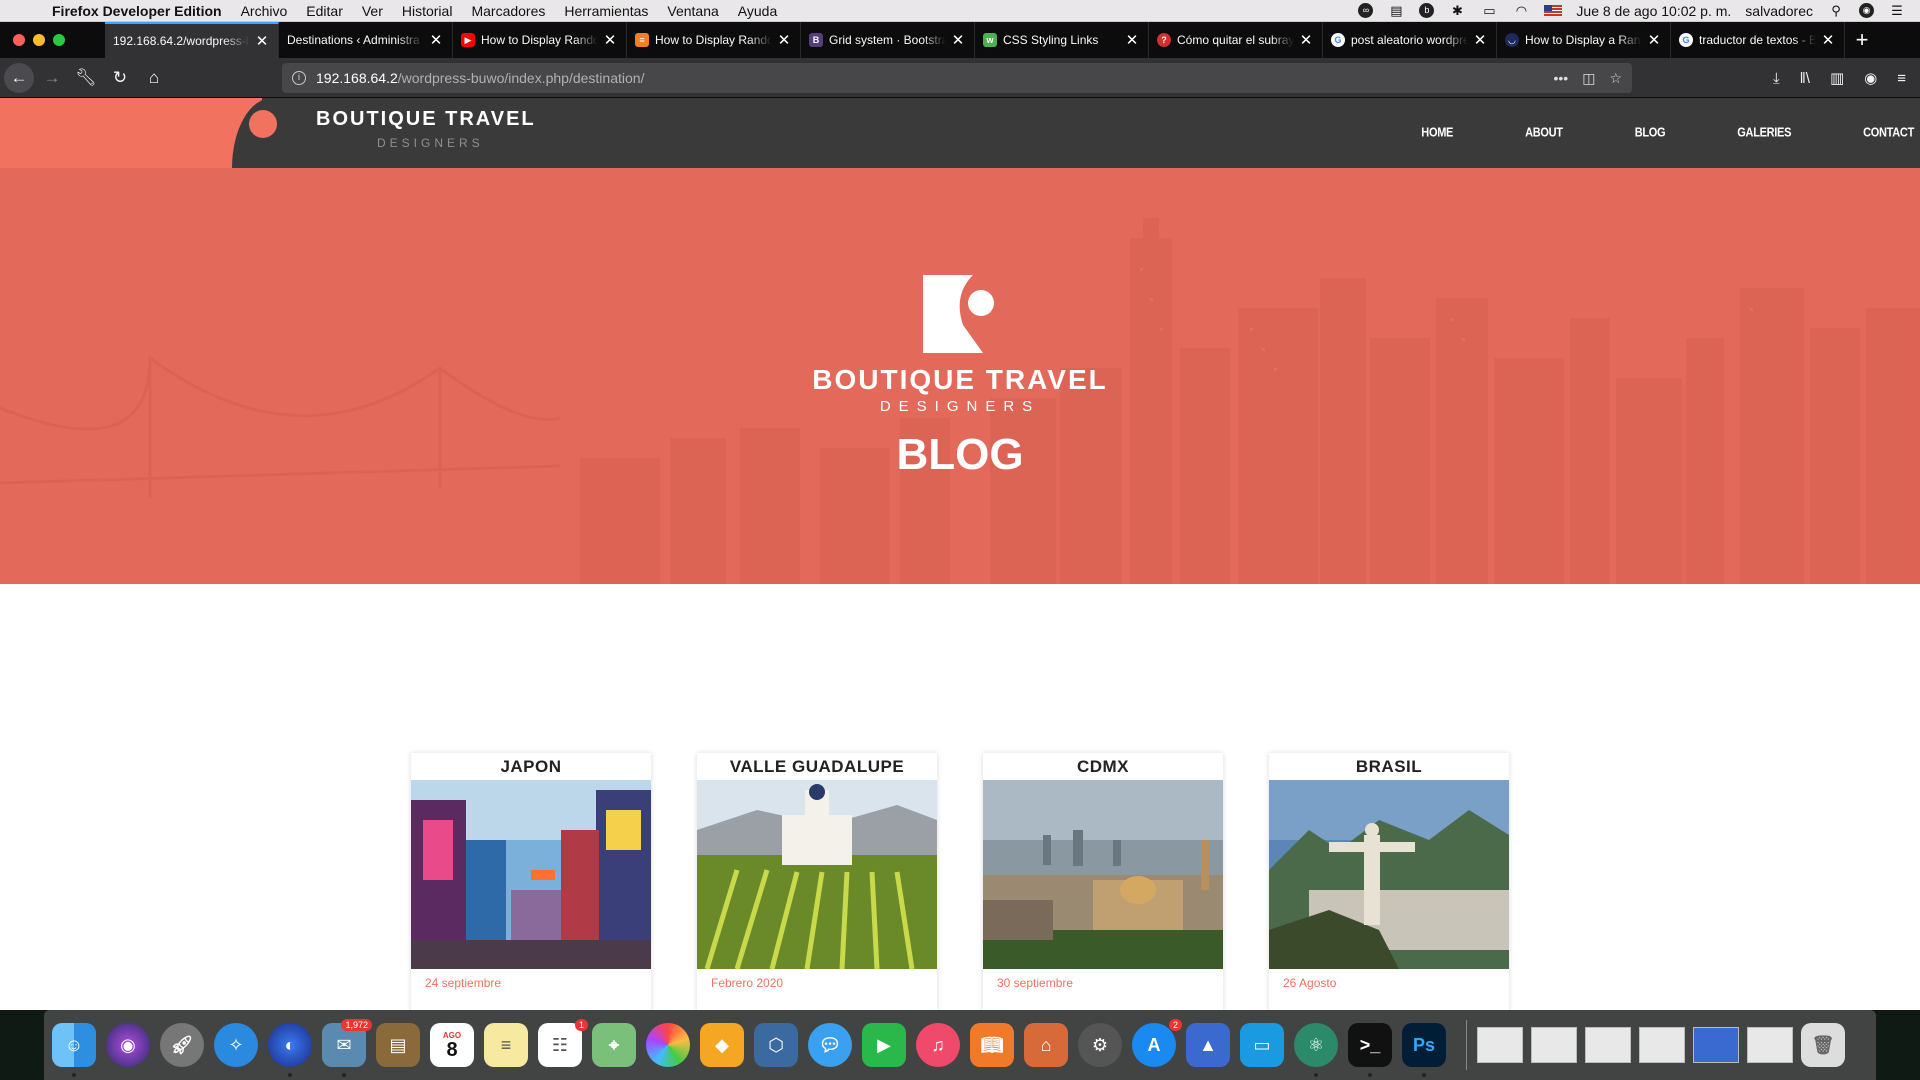  I want to click on menubar-datetime: Jue 8 de ago 10:02 p. m., so click(1653, 11).